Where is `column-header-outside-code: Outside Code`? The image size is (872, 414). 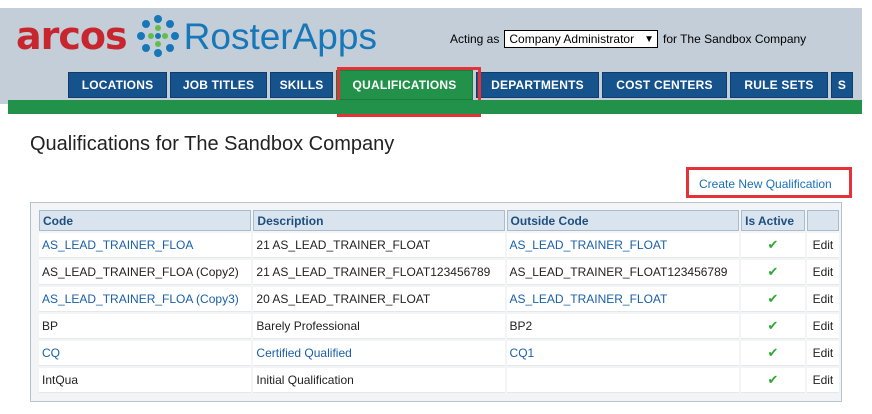 column-header-outside-code: Outside Code is located at coordinates (623, 220).